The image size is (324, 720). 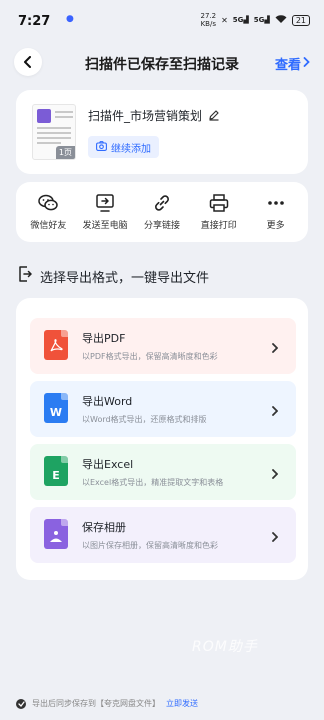 I want to click on file-card: 1页 扫描件_市场营销策划 继续添加, so click(x=162, y=132).